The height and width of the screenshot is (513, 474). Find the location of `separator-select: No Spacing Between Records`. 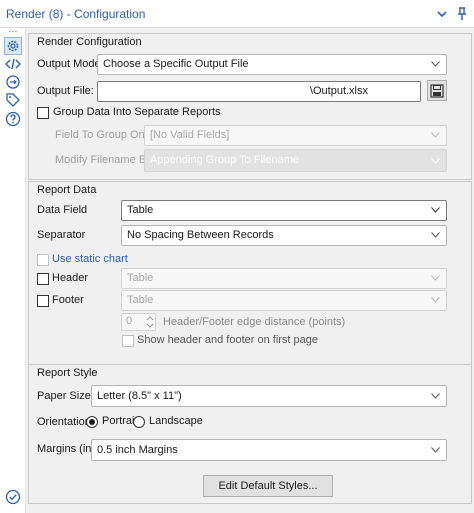

separator-select: No Spacing Between Records is located at coordinates (284, 235).